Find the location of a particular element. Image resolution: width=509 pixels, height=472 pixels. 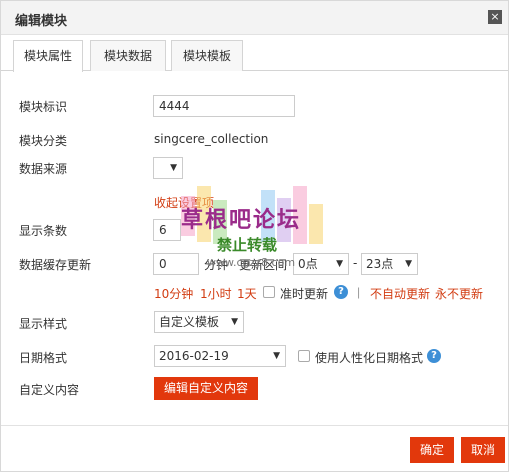

quick-option-10min: 10分钟 is located at coordinates (173, 293).